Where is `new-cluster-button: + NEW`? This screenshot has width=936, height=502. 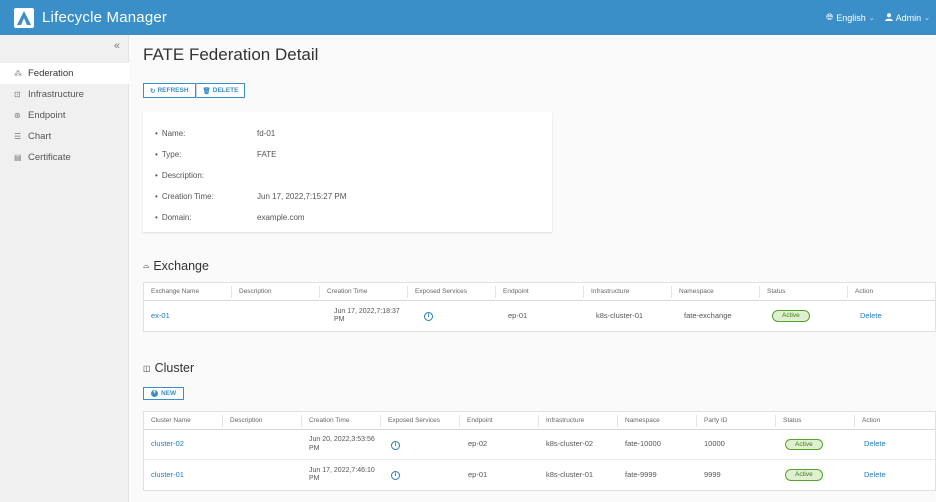 new-cluster-button: + NEW is located at coordinates (164, 393).